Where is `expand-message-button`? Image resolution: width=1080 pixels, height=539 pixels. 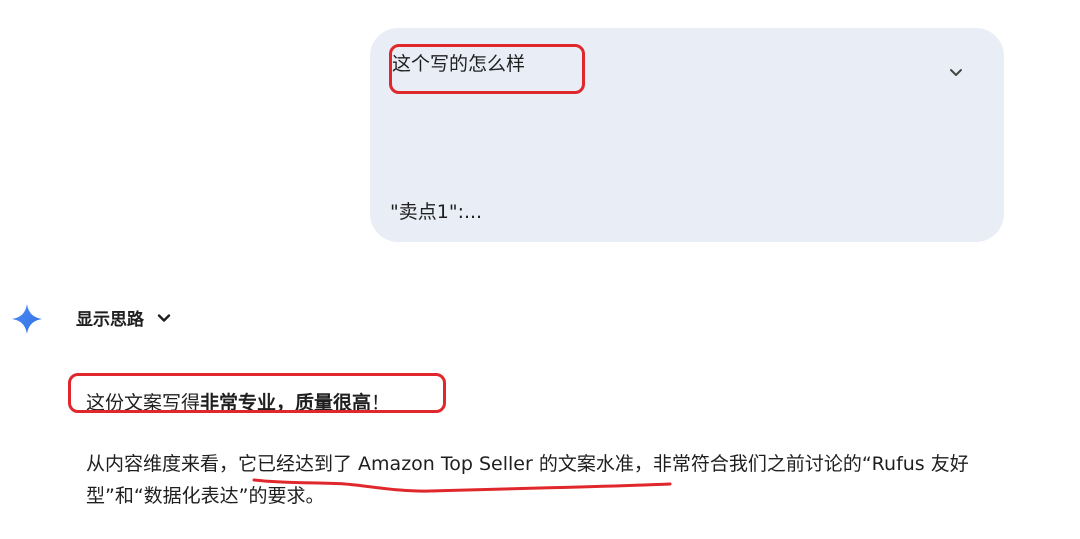 expand-message-button is located at coordinates (956, 72).